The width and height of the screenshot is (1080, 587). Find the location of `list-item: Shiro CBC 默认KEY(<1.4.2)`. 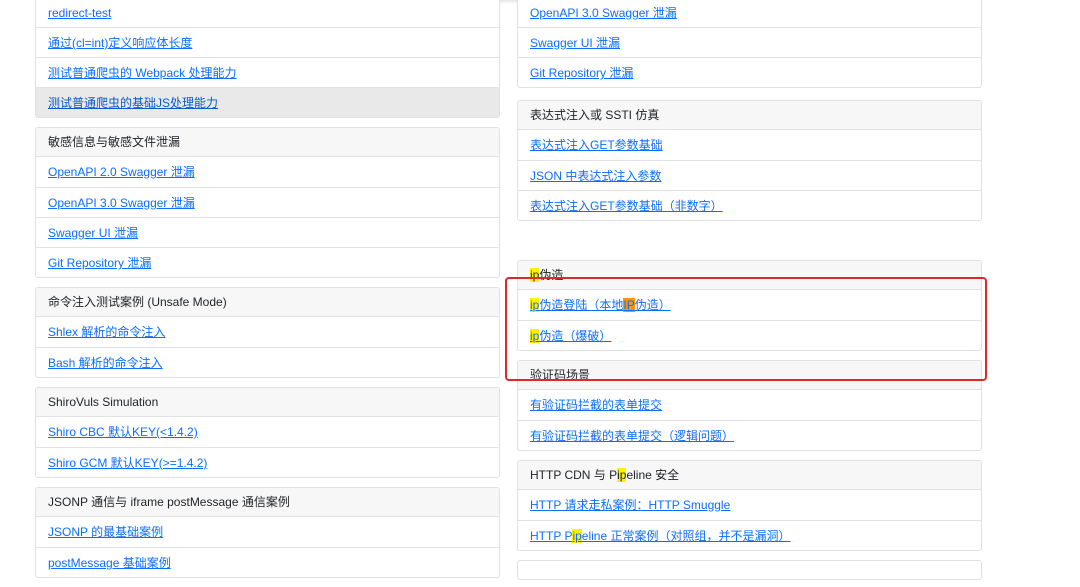

list-item: Shiro CBC 默认KEY(<1.4.2) is located at coordinates (267, 432).